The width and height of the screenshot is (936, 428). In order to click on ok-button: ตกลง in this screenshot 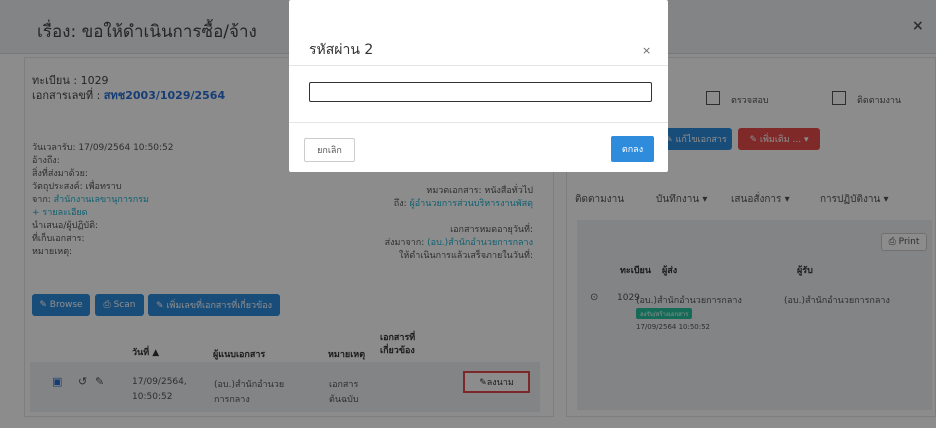, I will do `click(632, 149)`.